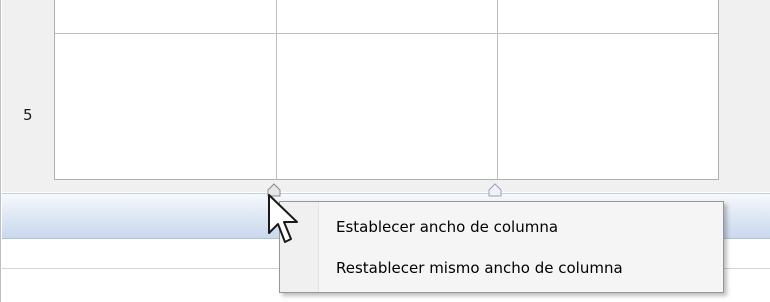  I want to click on menu-item-set-column-width: Establecer ancho de columna, so click(501, 228).